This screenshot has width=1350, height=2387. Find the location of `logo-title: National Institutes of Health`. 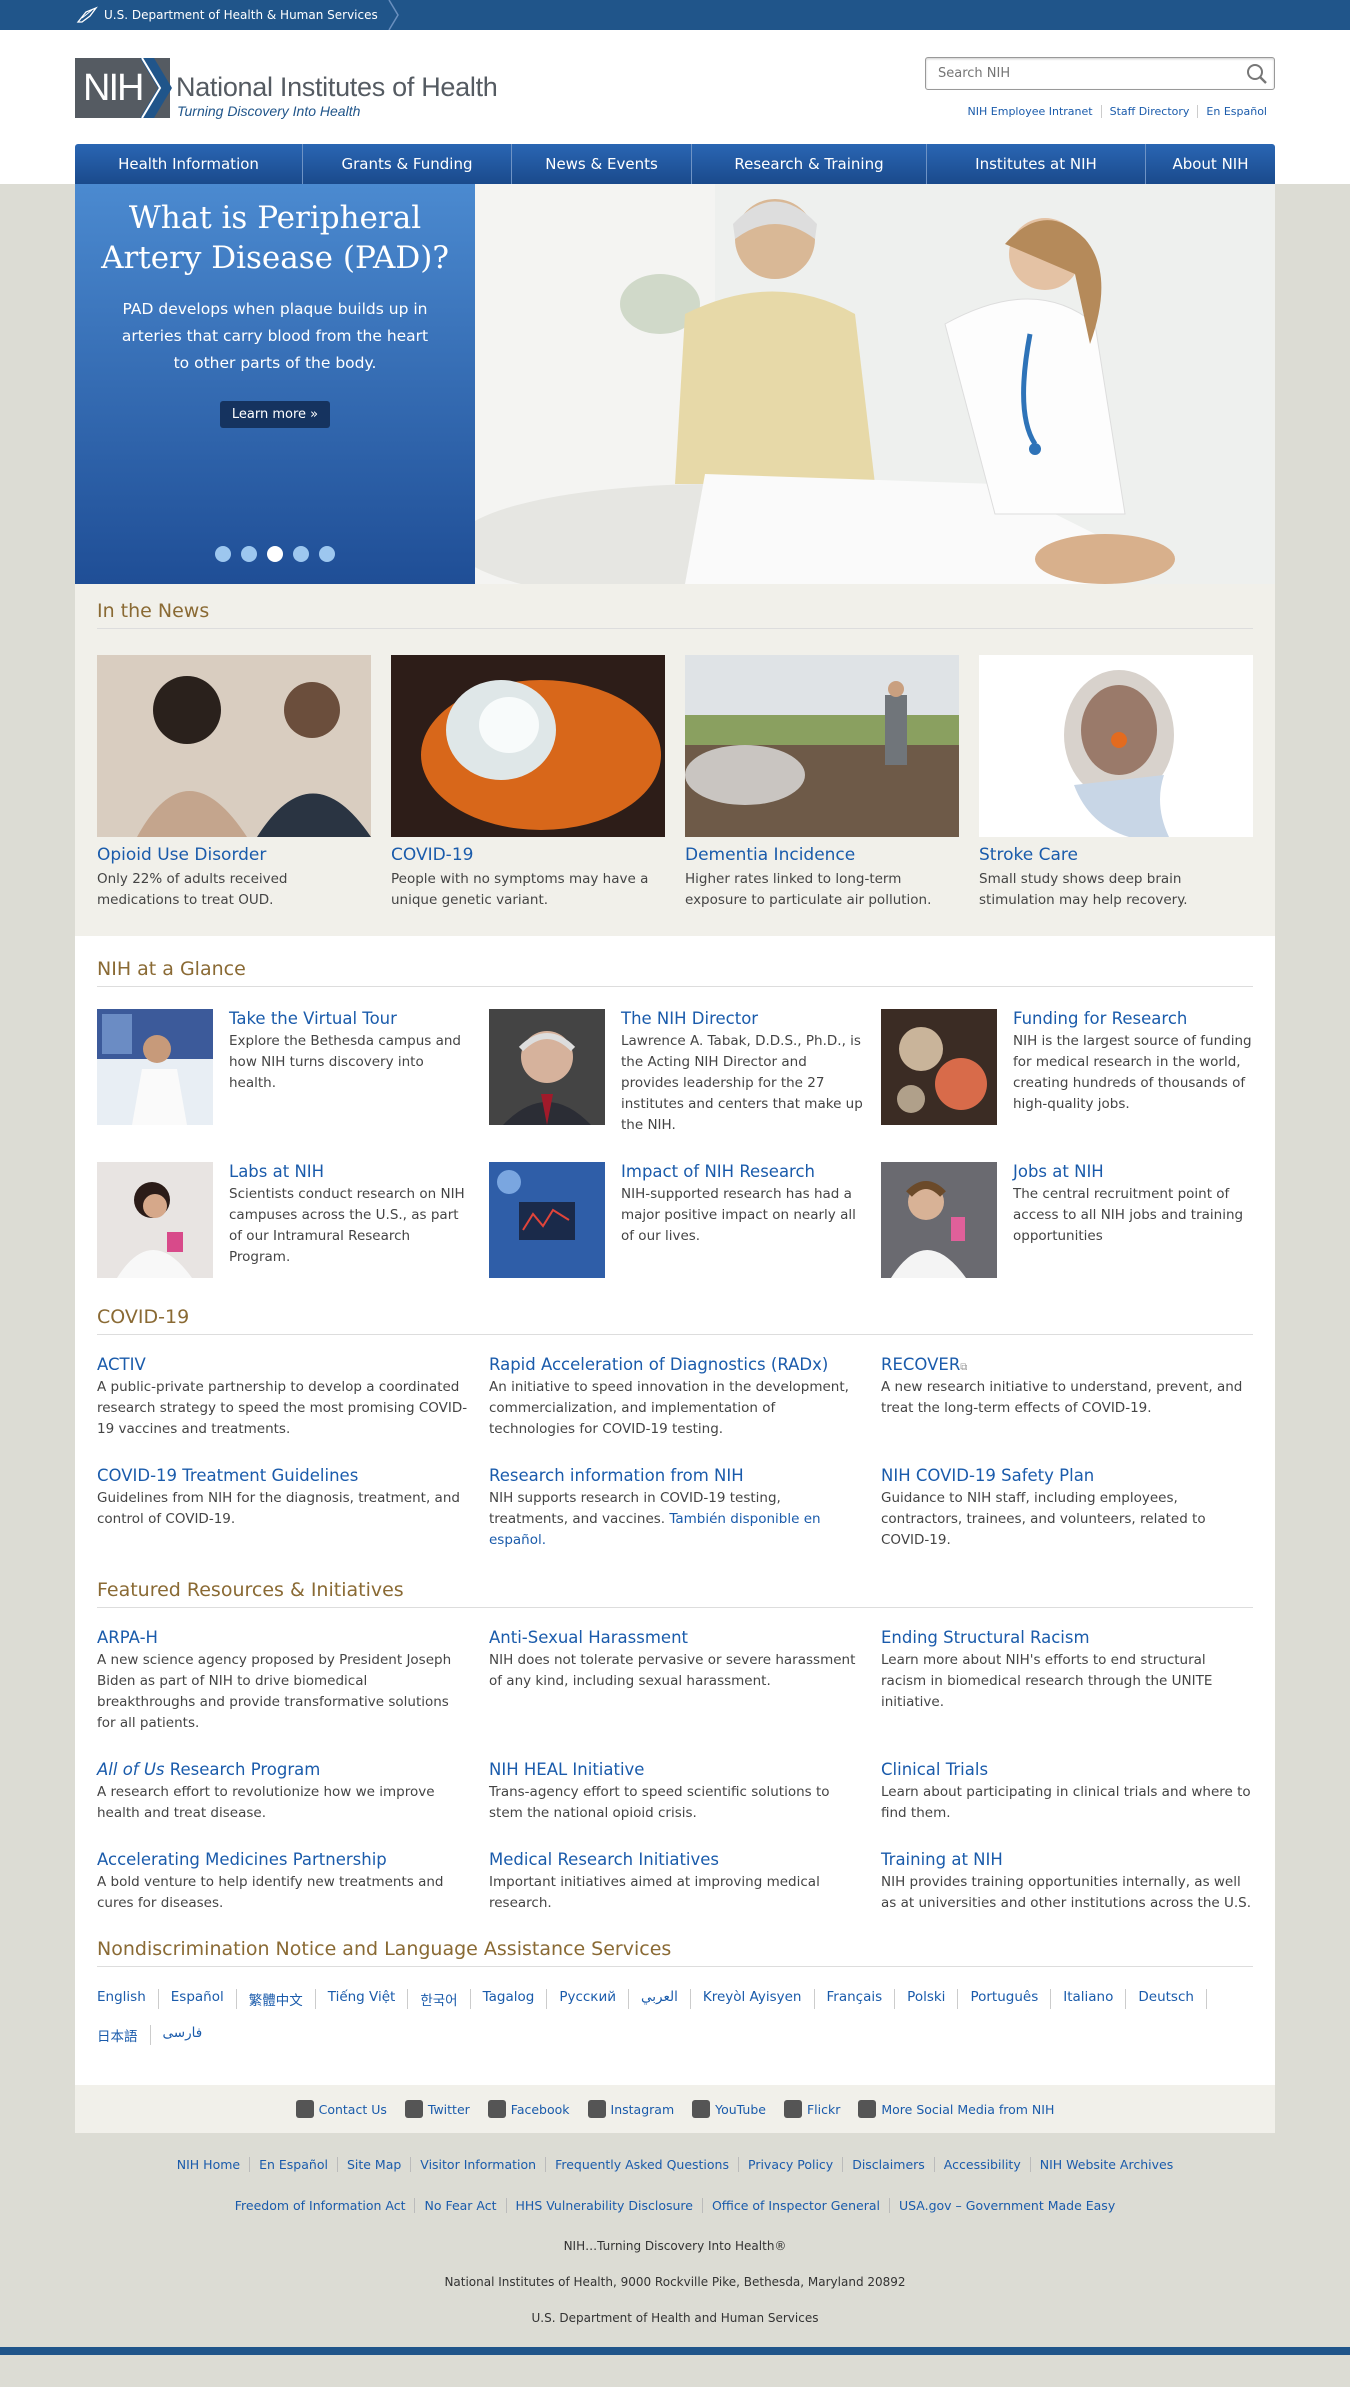

logo-title: National Institutes of Health is located at coordinates (337, 87).